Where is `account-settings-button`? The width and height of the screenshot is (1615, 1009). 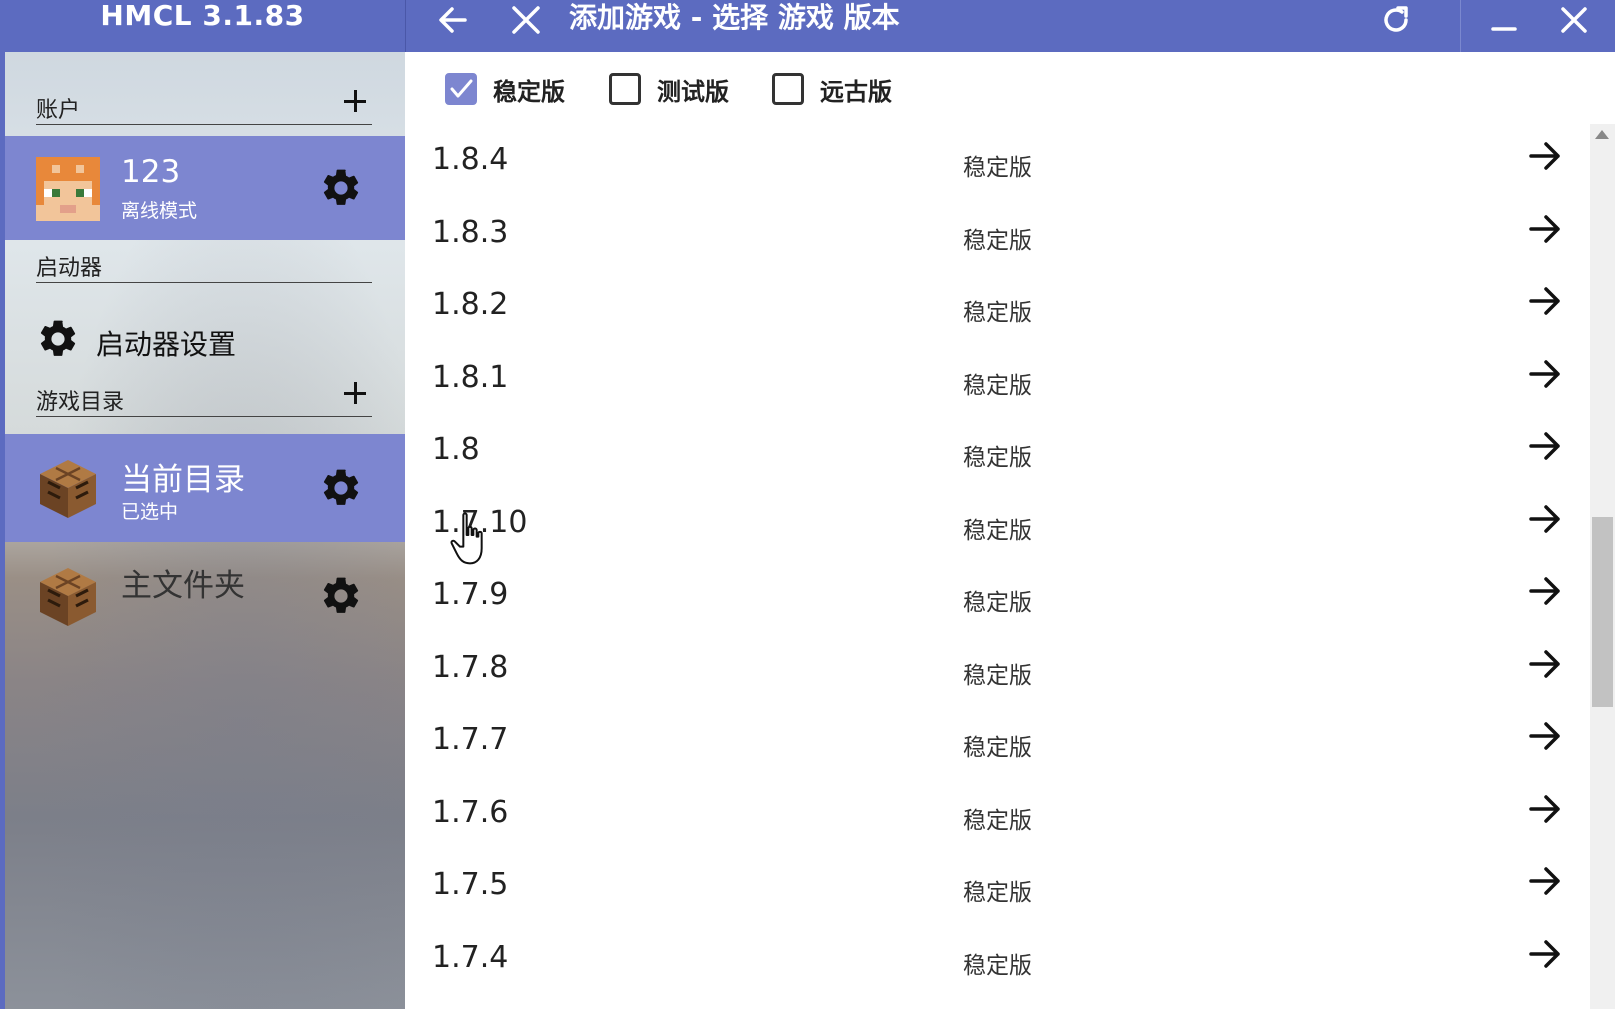 account-settings-button is located at coordinates (341, 188).